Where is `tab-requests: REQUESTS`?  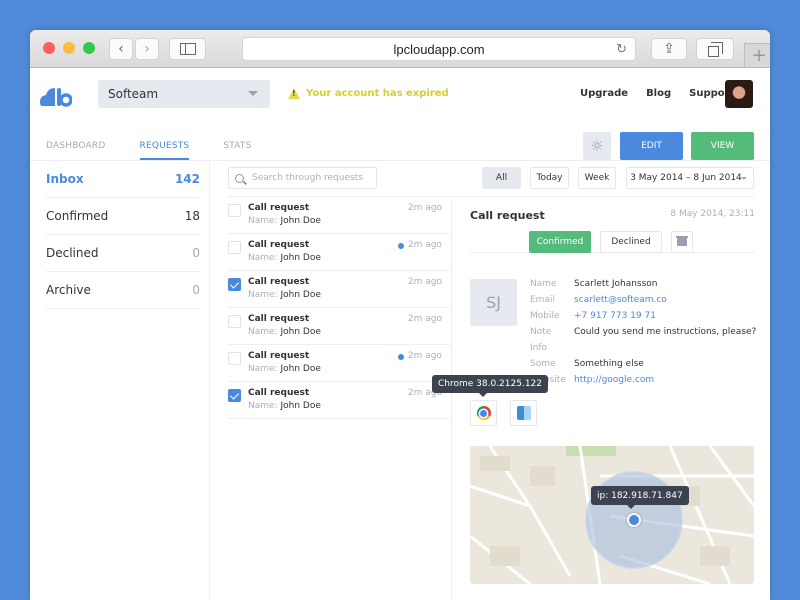 tab-requests: REQUESTS is located at coordinates (164, 150).